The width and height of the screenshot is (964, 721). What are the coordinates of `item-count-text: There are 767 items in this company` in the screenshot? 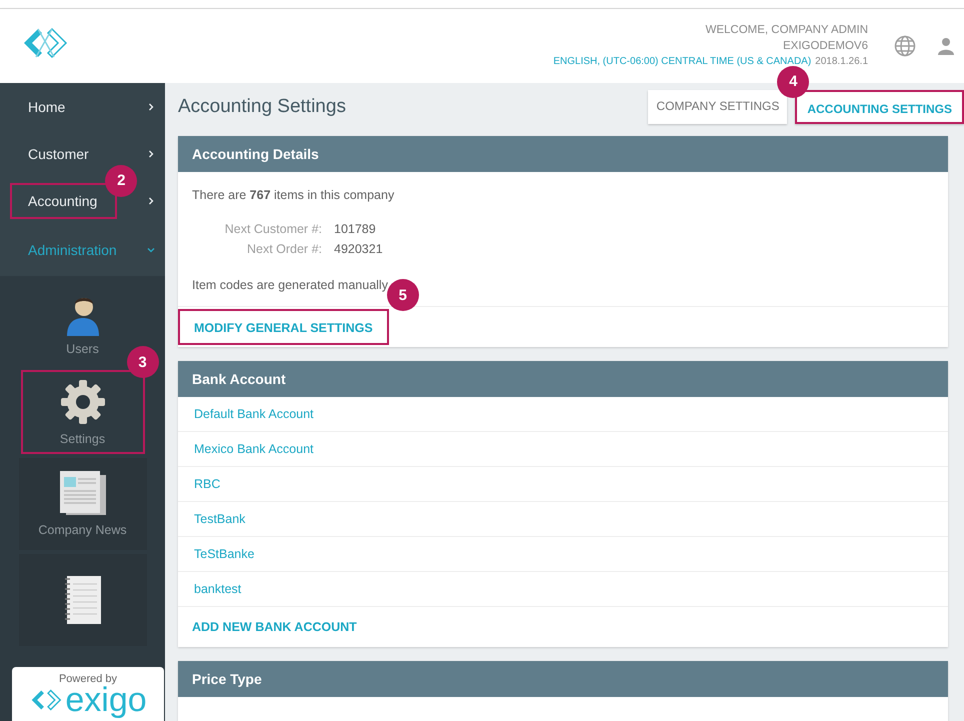 It's located at (294, 195).